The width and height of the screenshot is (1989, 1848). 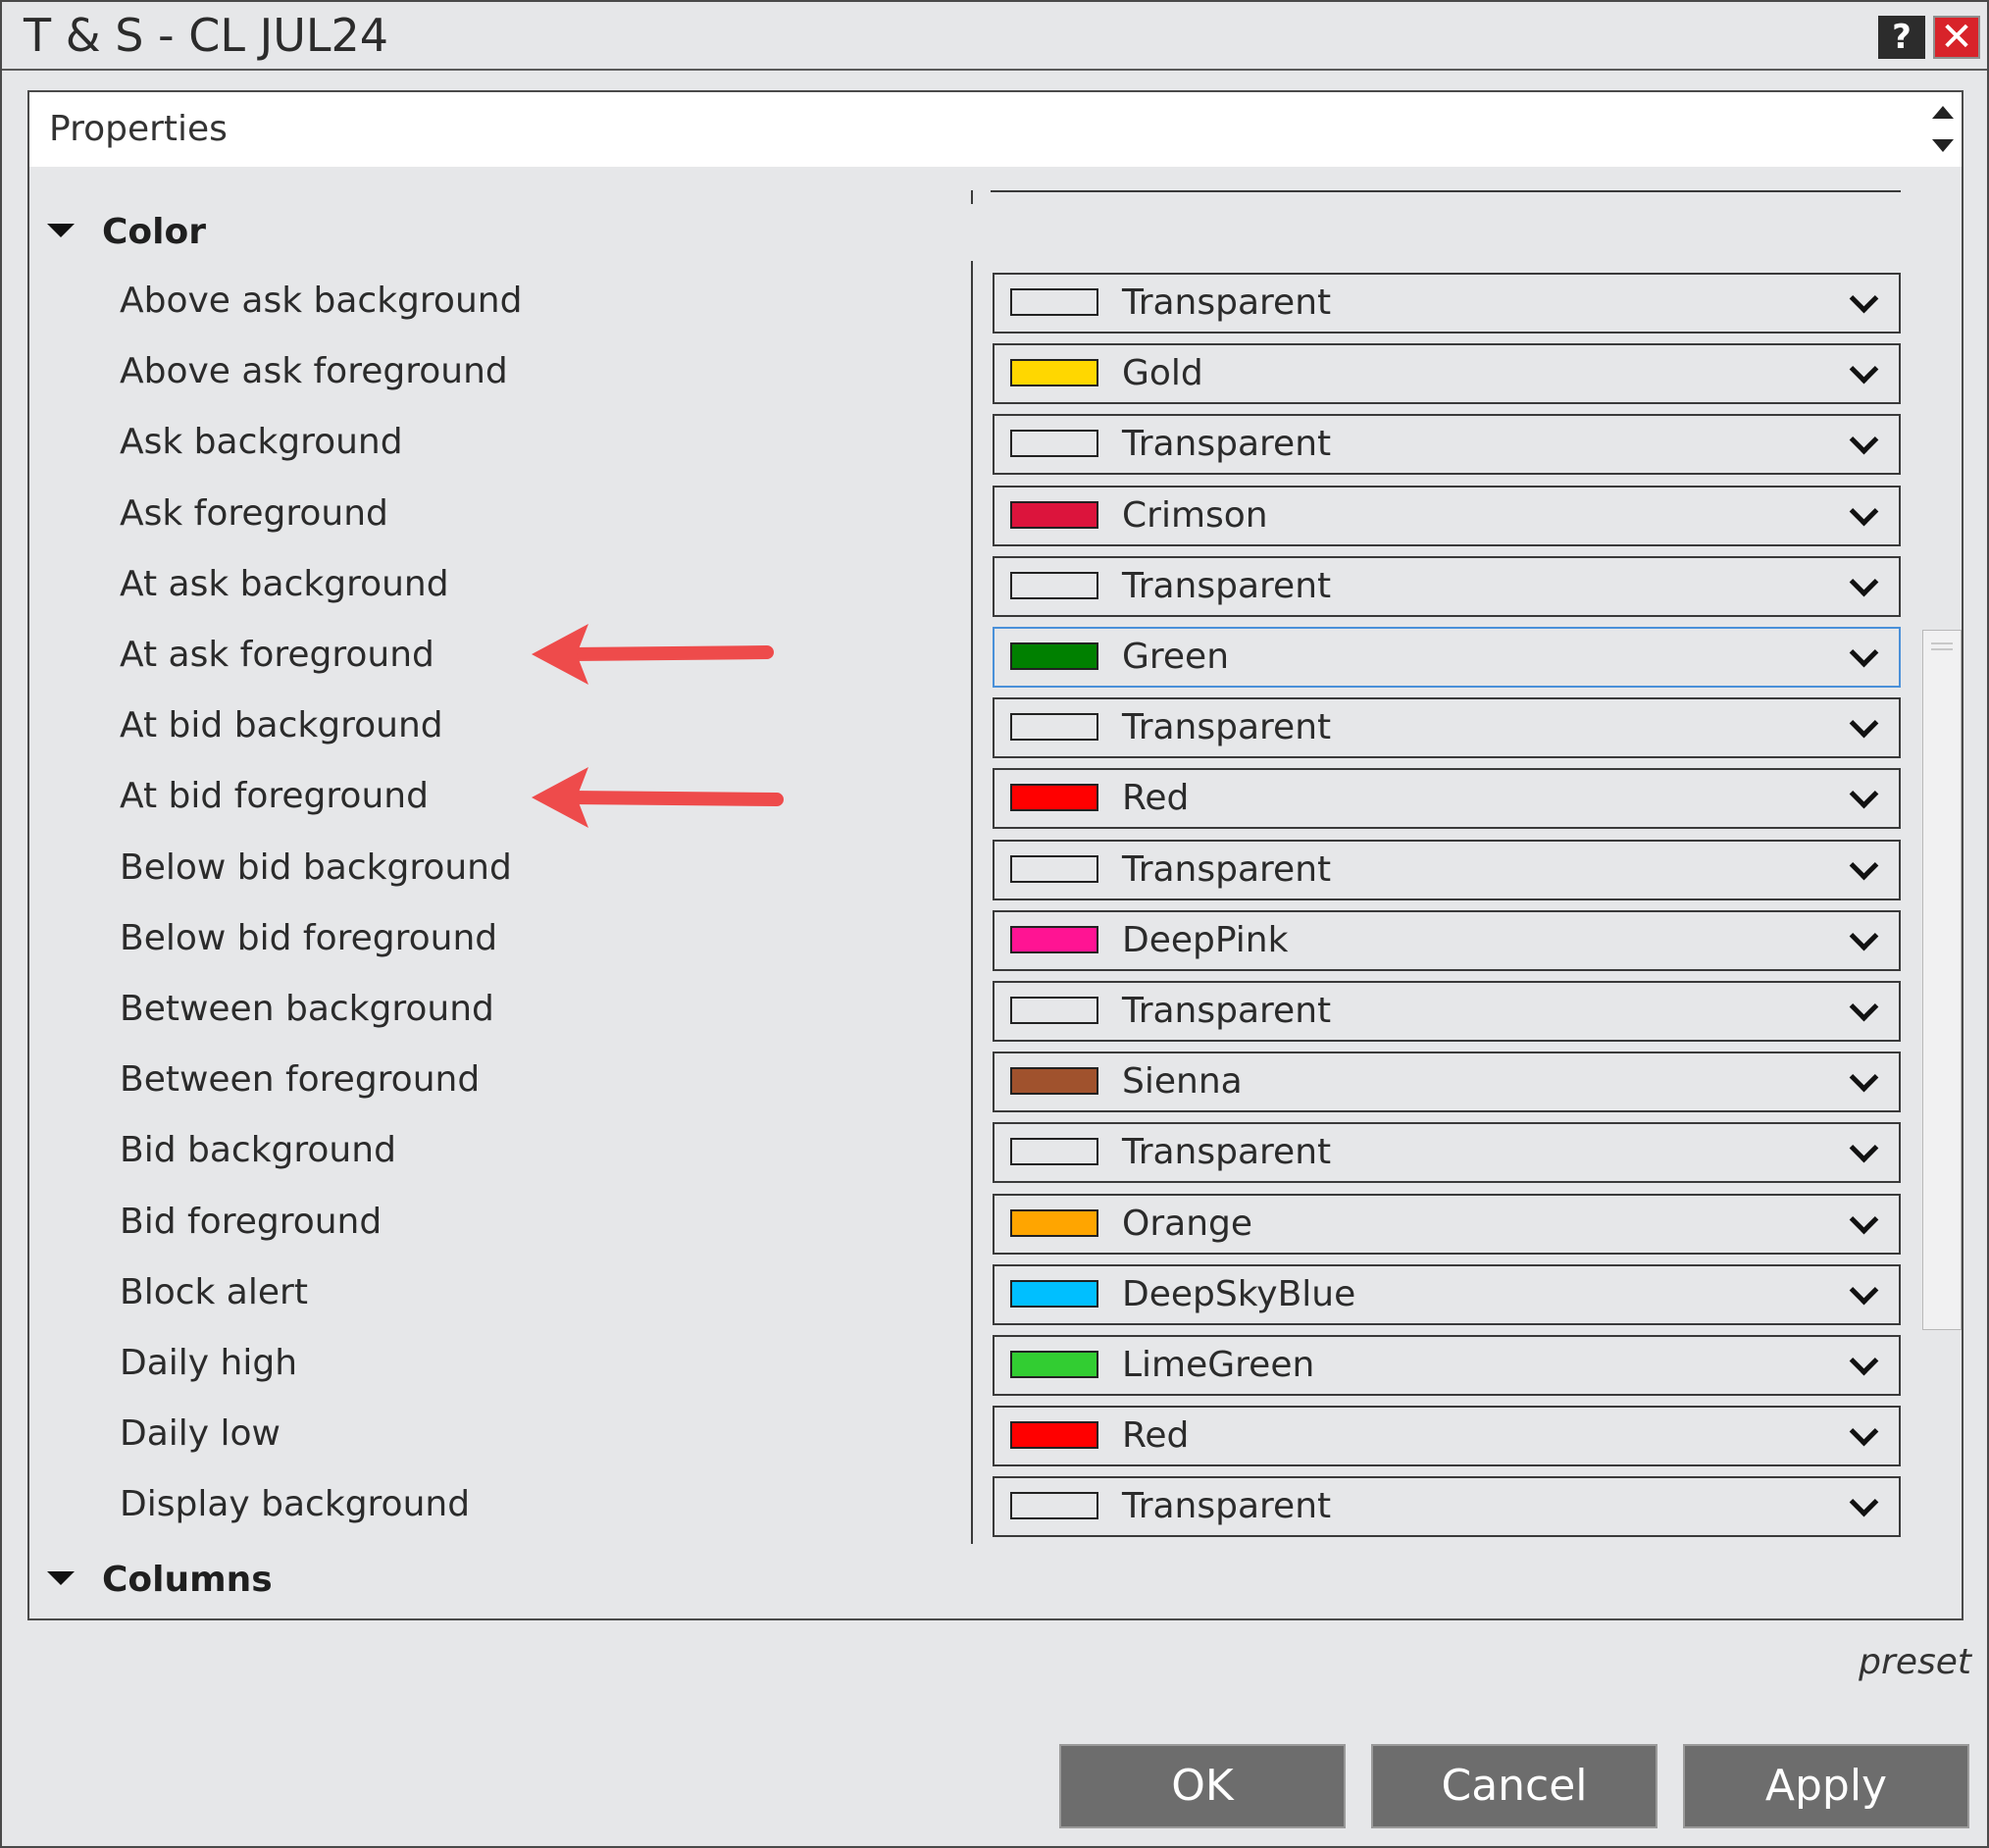 What do you see at coordinates (1908, 1662) in the screenshot?
I see `preset-link: preset` at bounding box center [1908, 1662].